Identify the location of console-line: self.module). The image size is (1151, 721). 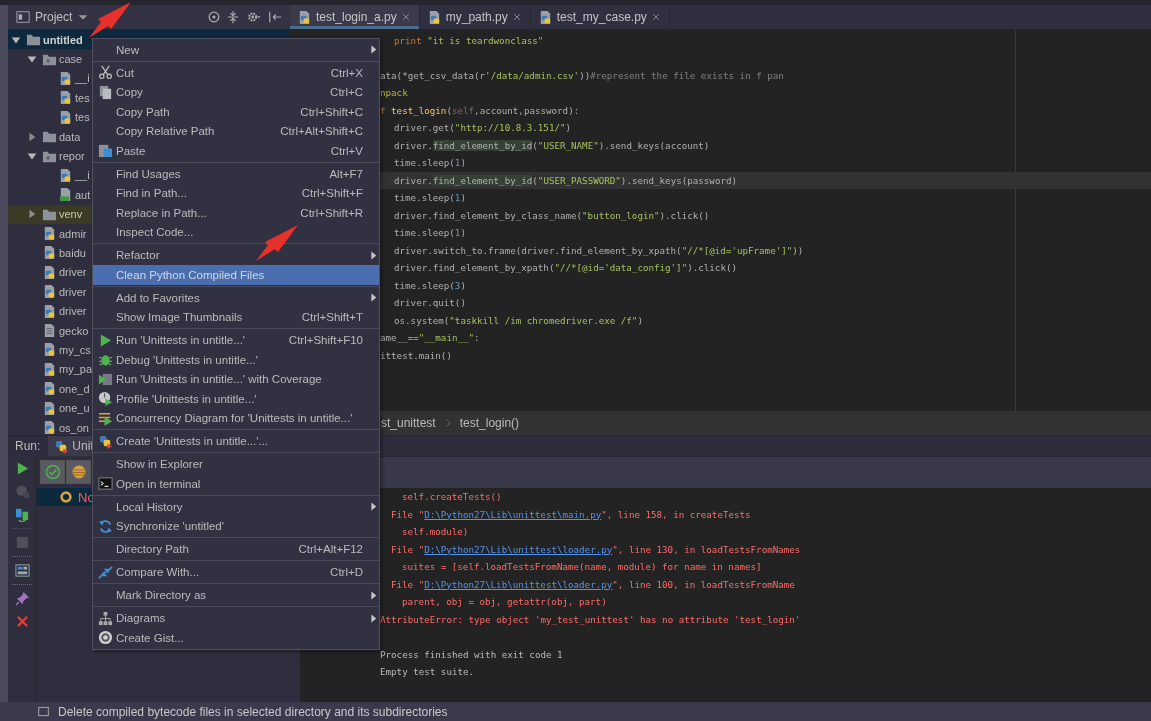
(435, 532).